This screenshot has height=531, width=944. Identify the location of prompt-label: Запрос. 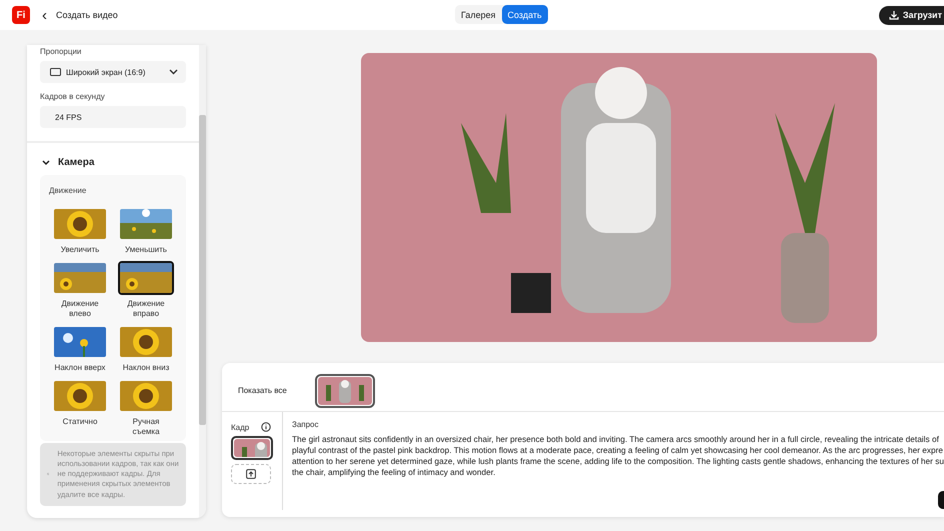
(306, 424).